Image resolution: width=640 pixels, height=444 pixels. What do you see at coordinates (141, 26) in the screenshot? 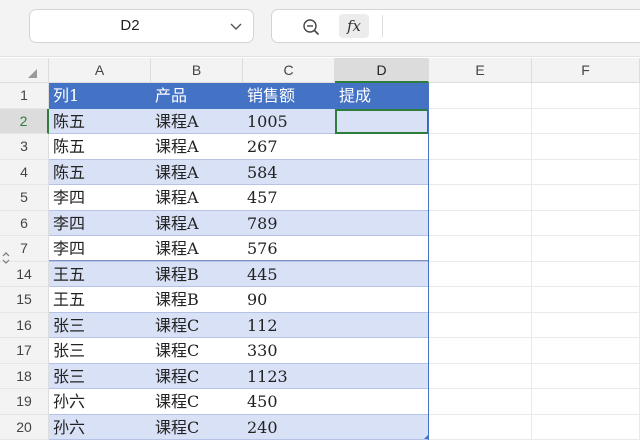
I see `name-box: D2` at bounding box center [141, 26].